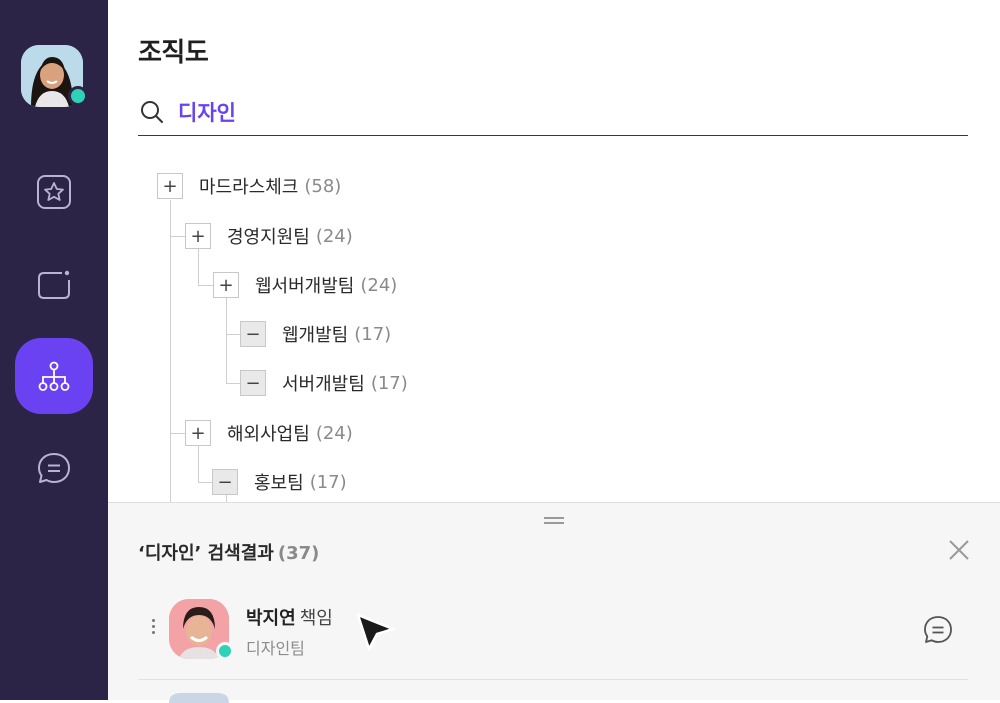  I want to click on close-icon, so click(959, 550).